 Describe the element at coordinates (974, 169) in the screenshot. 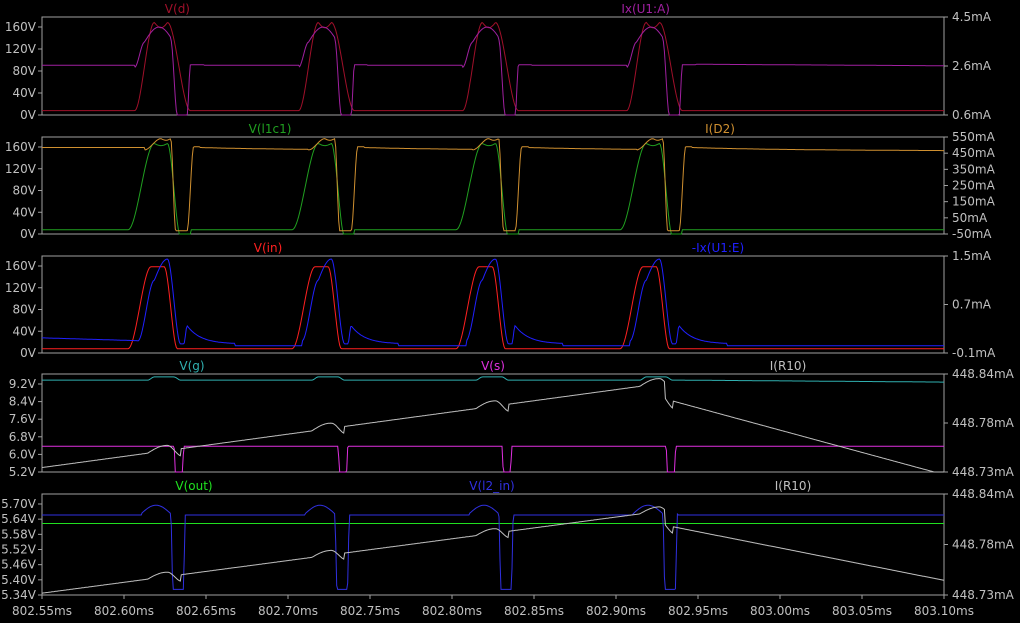

I see `right-tick-label: 350mA` at that location.